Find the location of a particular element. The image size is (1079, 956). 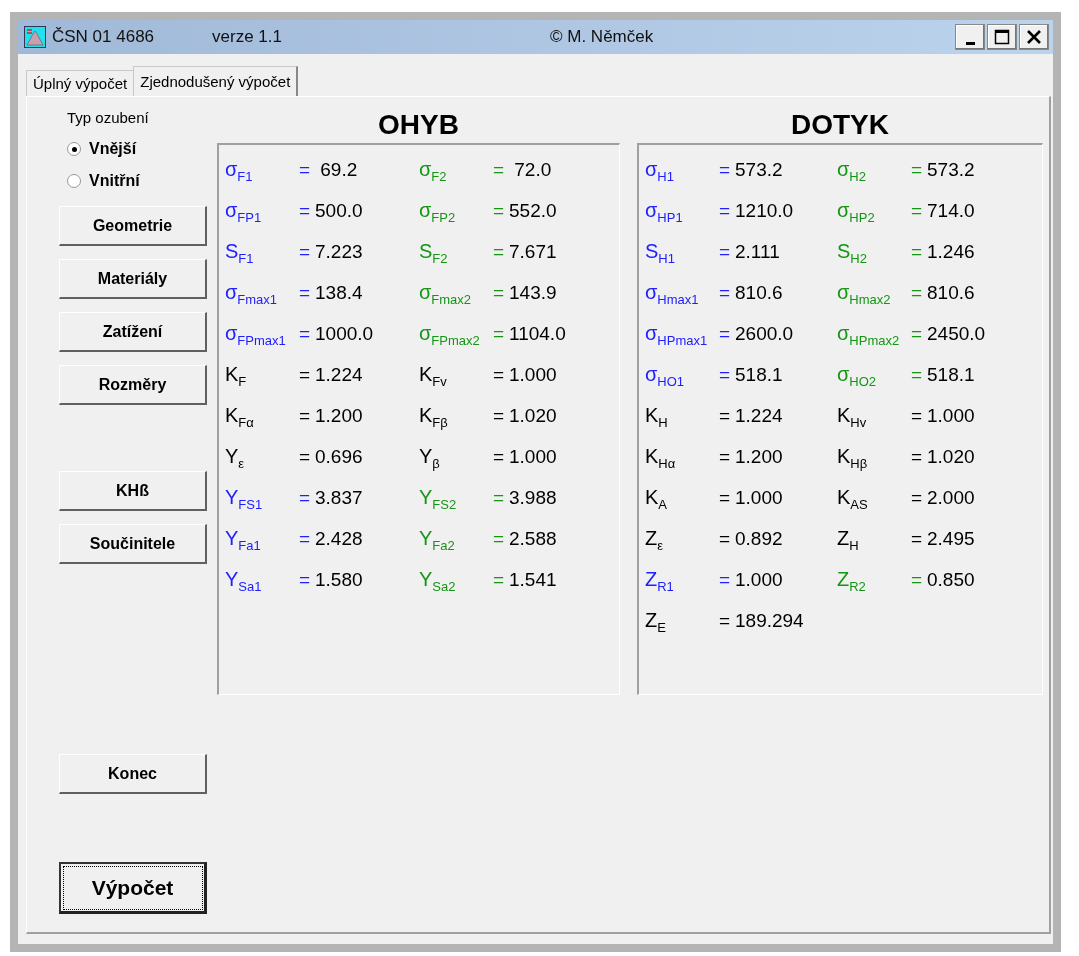

symbol-label: K$_{Hα}$ is located at coordinates (661, 456).